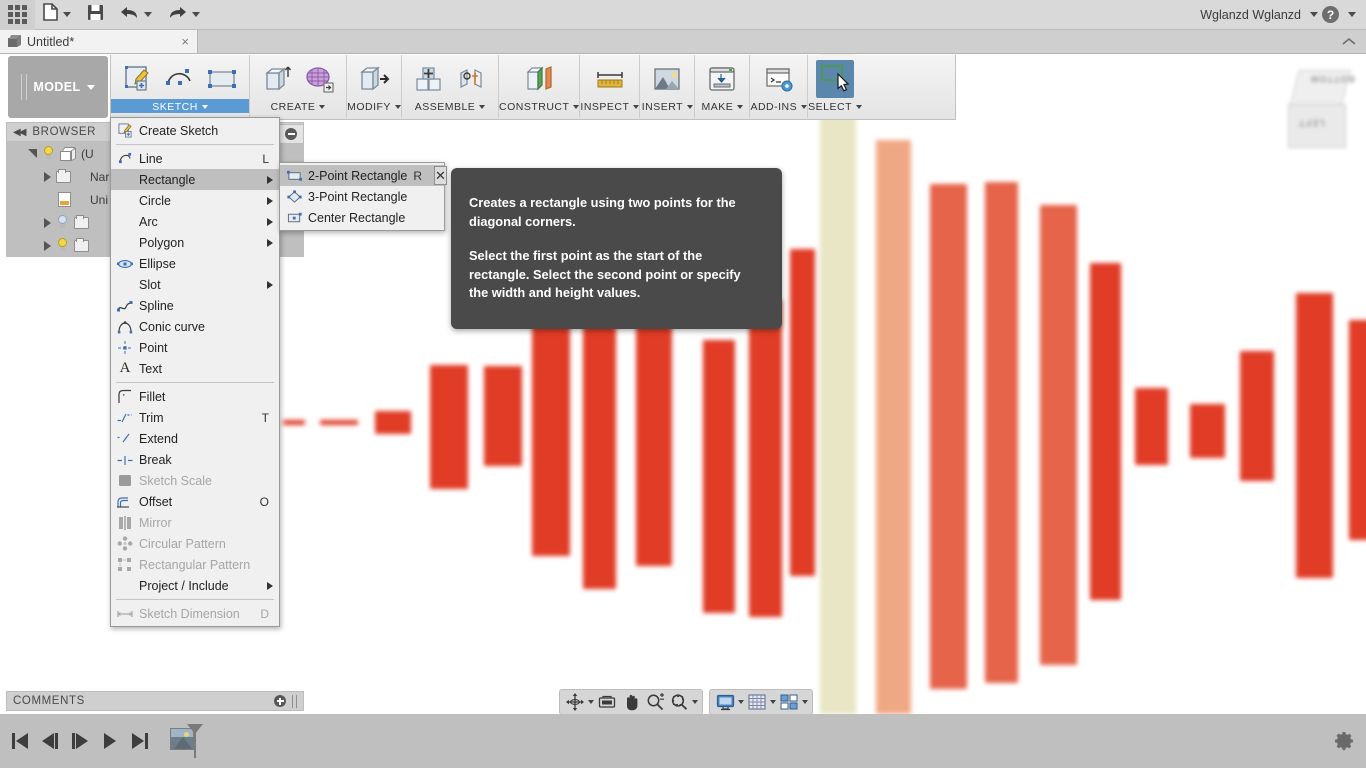  What do you see at coordinates (374, 106) in the screenshot?
I see `ribbon-group-modify-label: MODIFY` at bounding box center [374, 106].